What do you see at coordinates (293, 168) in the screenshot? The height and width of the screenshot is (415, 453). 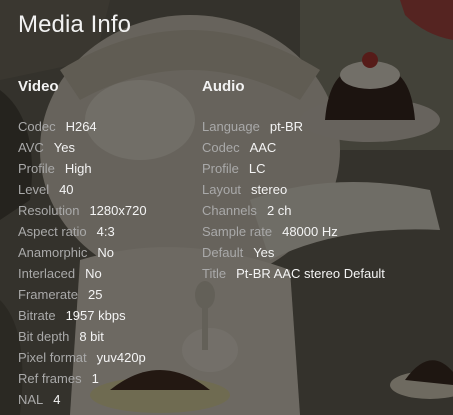 I see `audio-row-profile: Profile LC` at bounding box center [293, 168].